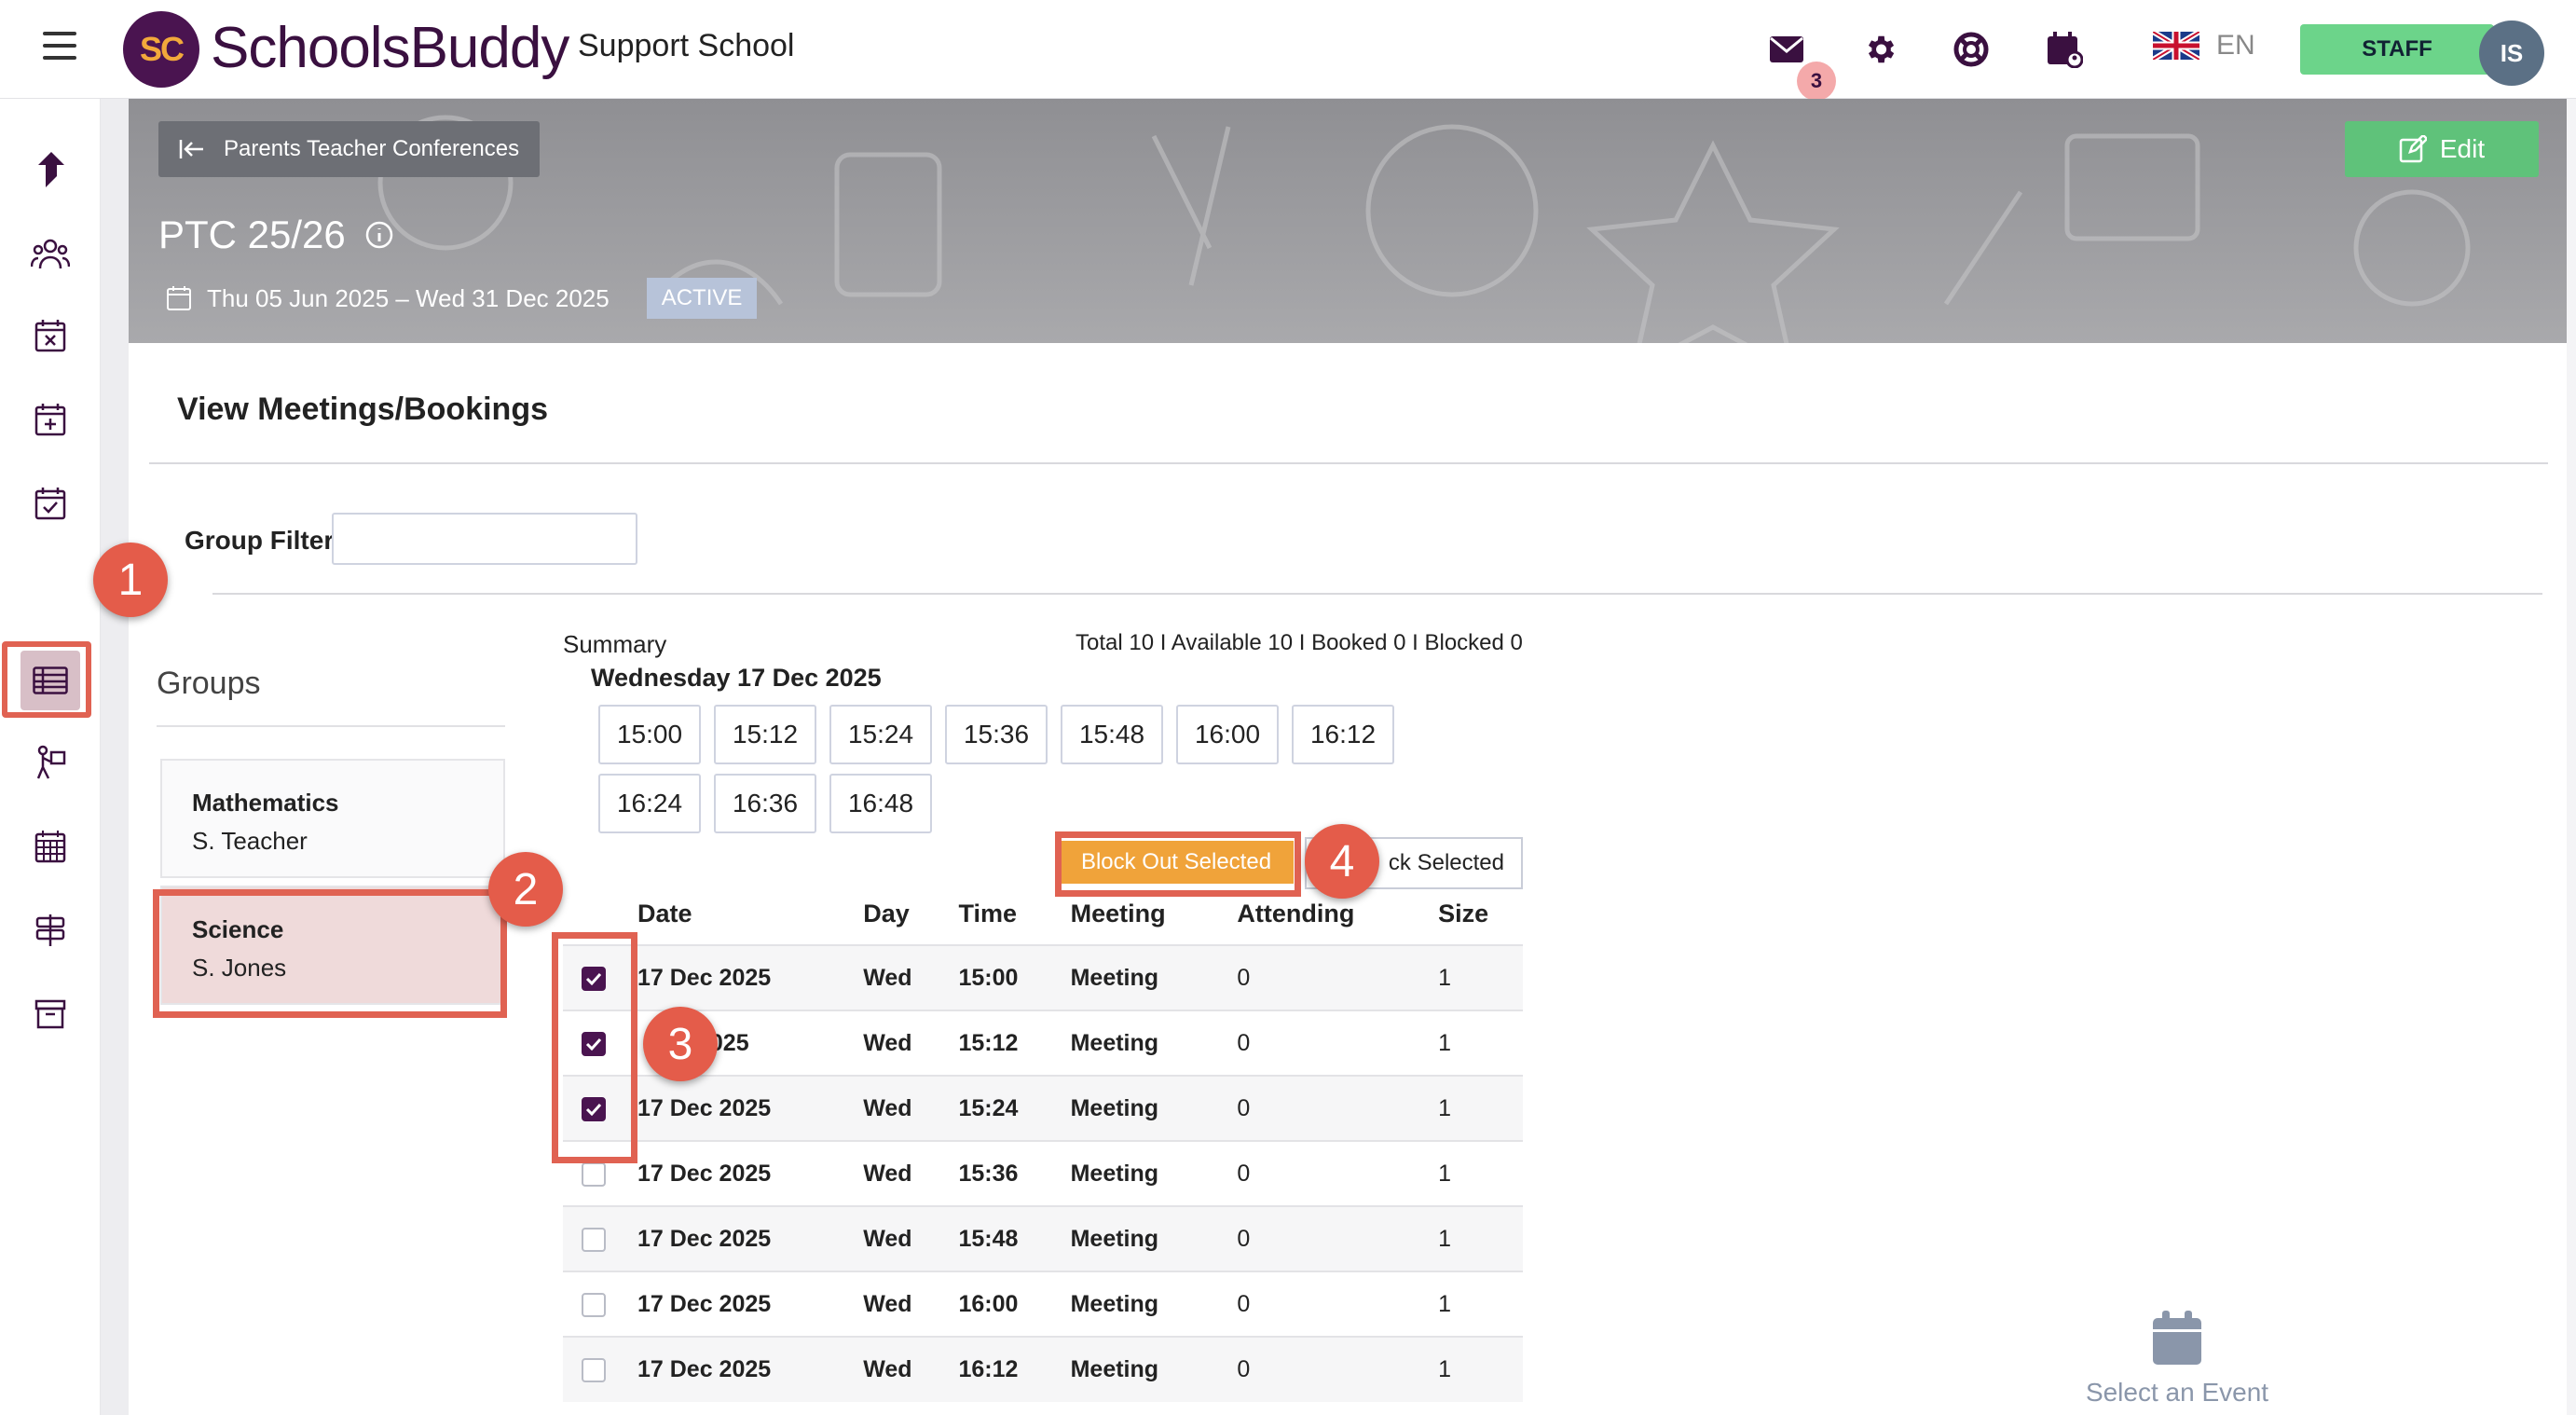 This screenshot has height=1415, width=2576. What do you see at coordinates (1971, 49) in the screenshot?
I see `lifebuoy-icon` at bounding box center [1971, 49].